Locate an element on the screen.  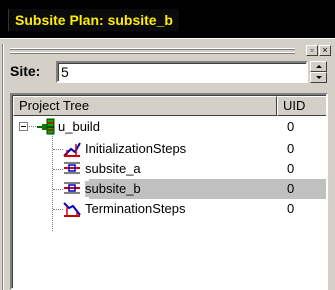
tree-item-label: InitializationSteps is located at coordinates (136, 148).